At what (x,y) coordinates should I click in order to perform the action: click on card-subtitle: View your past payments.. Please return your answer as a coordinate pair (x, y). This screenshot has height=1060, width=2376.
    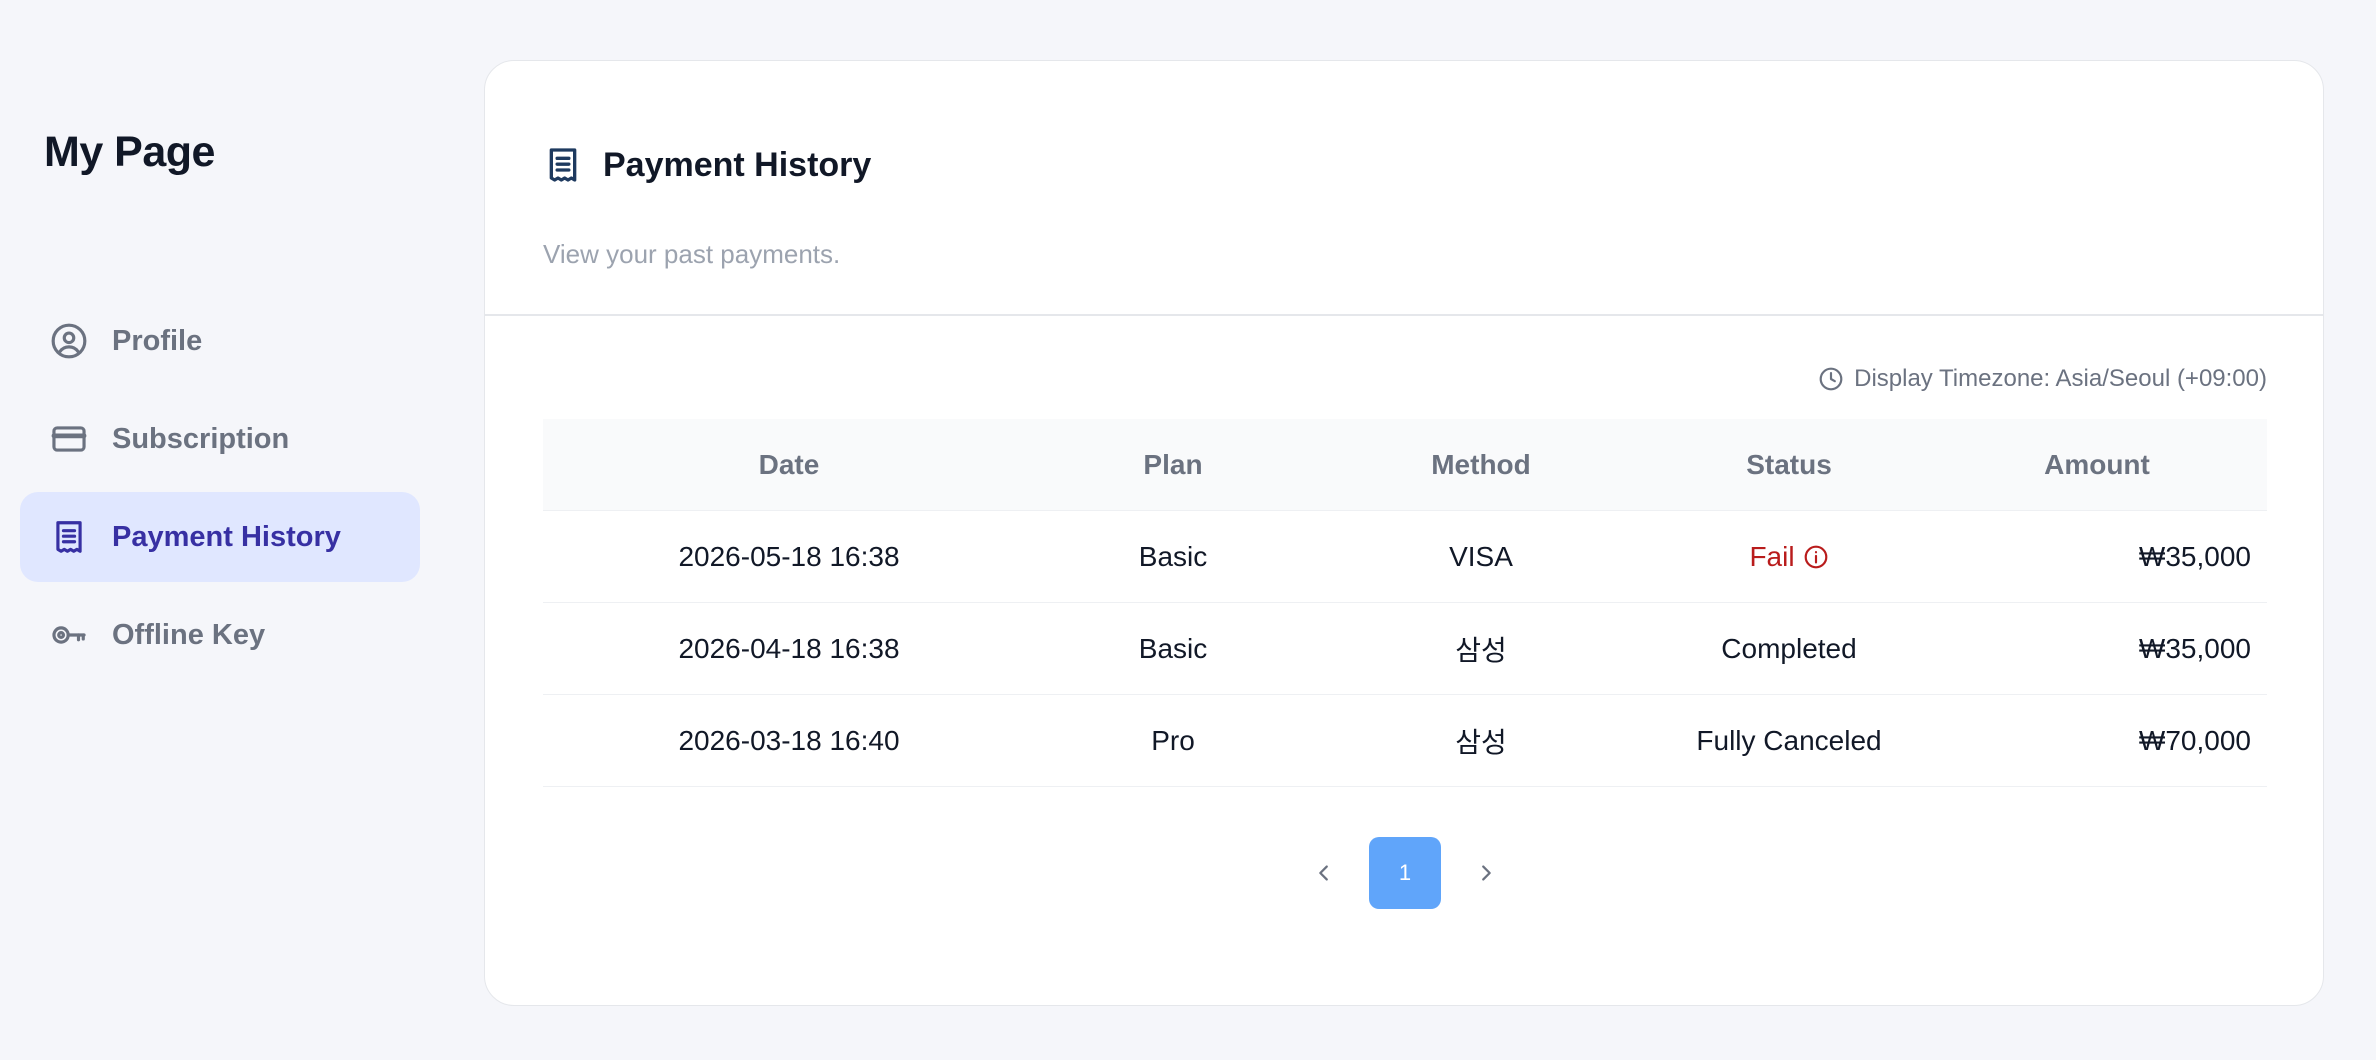
    Looking at the image, I should click on (692, 254).